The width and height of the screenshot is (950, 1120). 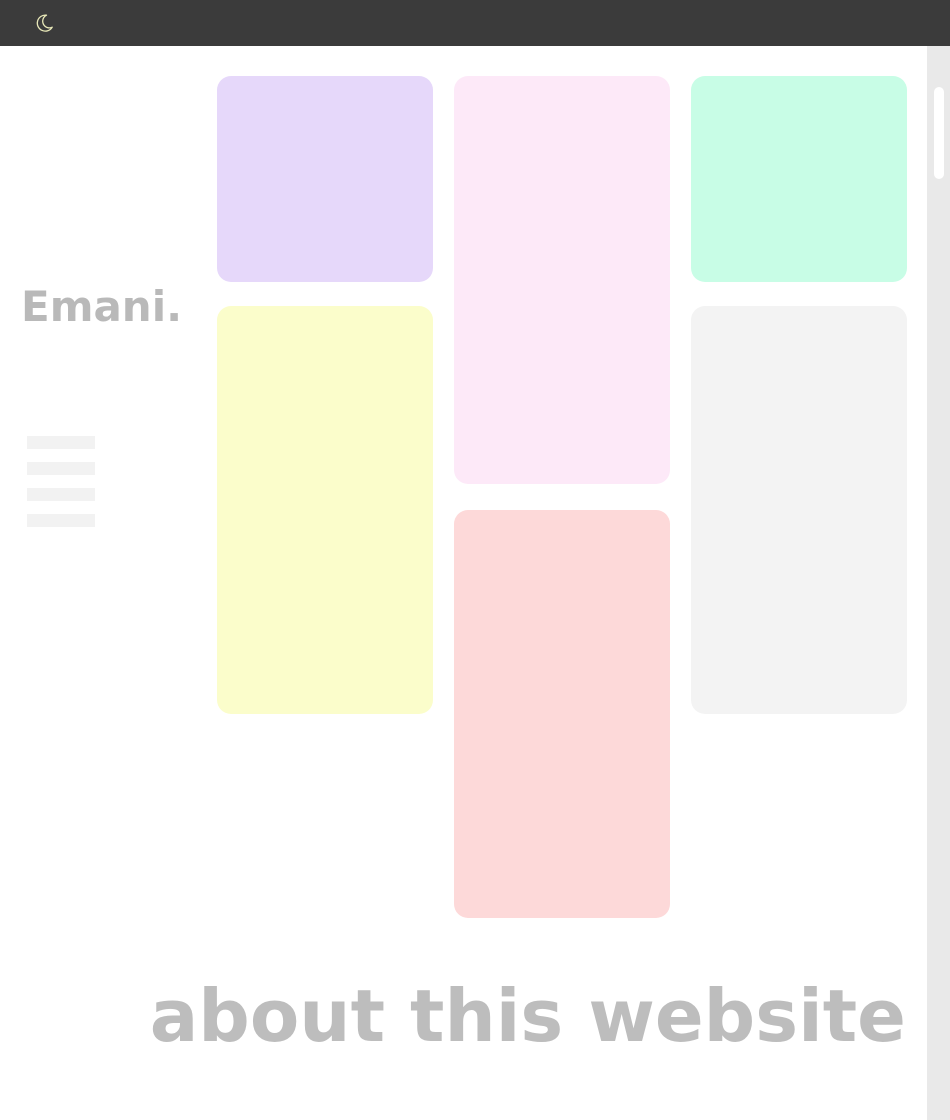 I want to click on about-heading: about this website, so click(x=527, y=1016).